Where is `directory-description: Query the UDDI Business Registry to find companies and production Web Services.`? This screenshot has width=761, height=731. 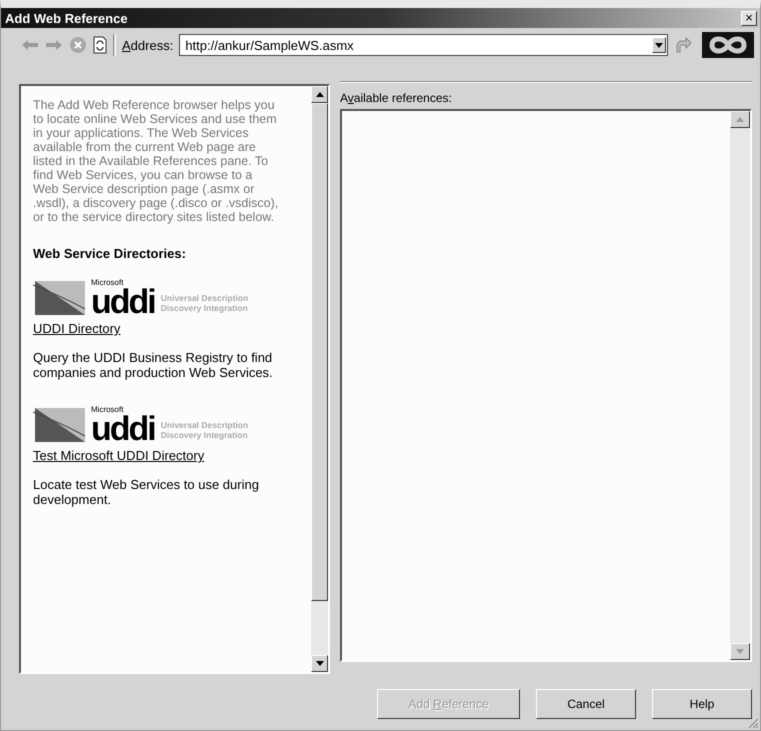
directory-description: Query the UDDI Business Registry to find companies and production Web Services. is located at coordinates (153, 365).